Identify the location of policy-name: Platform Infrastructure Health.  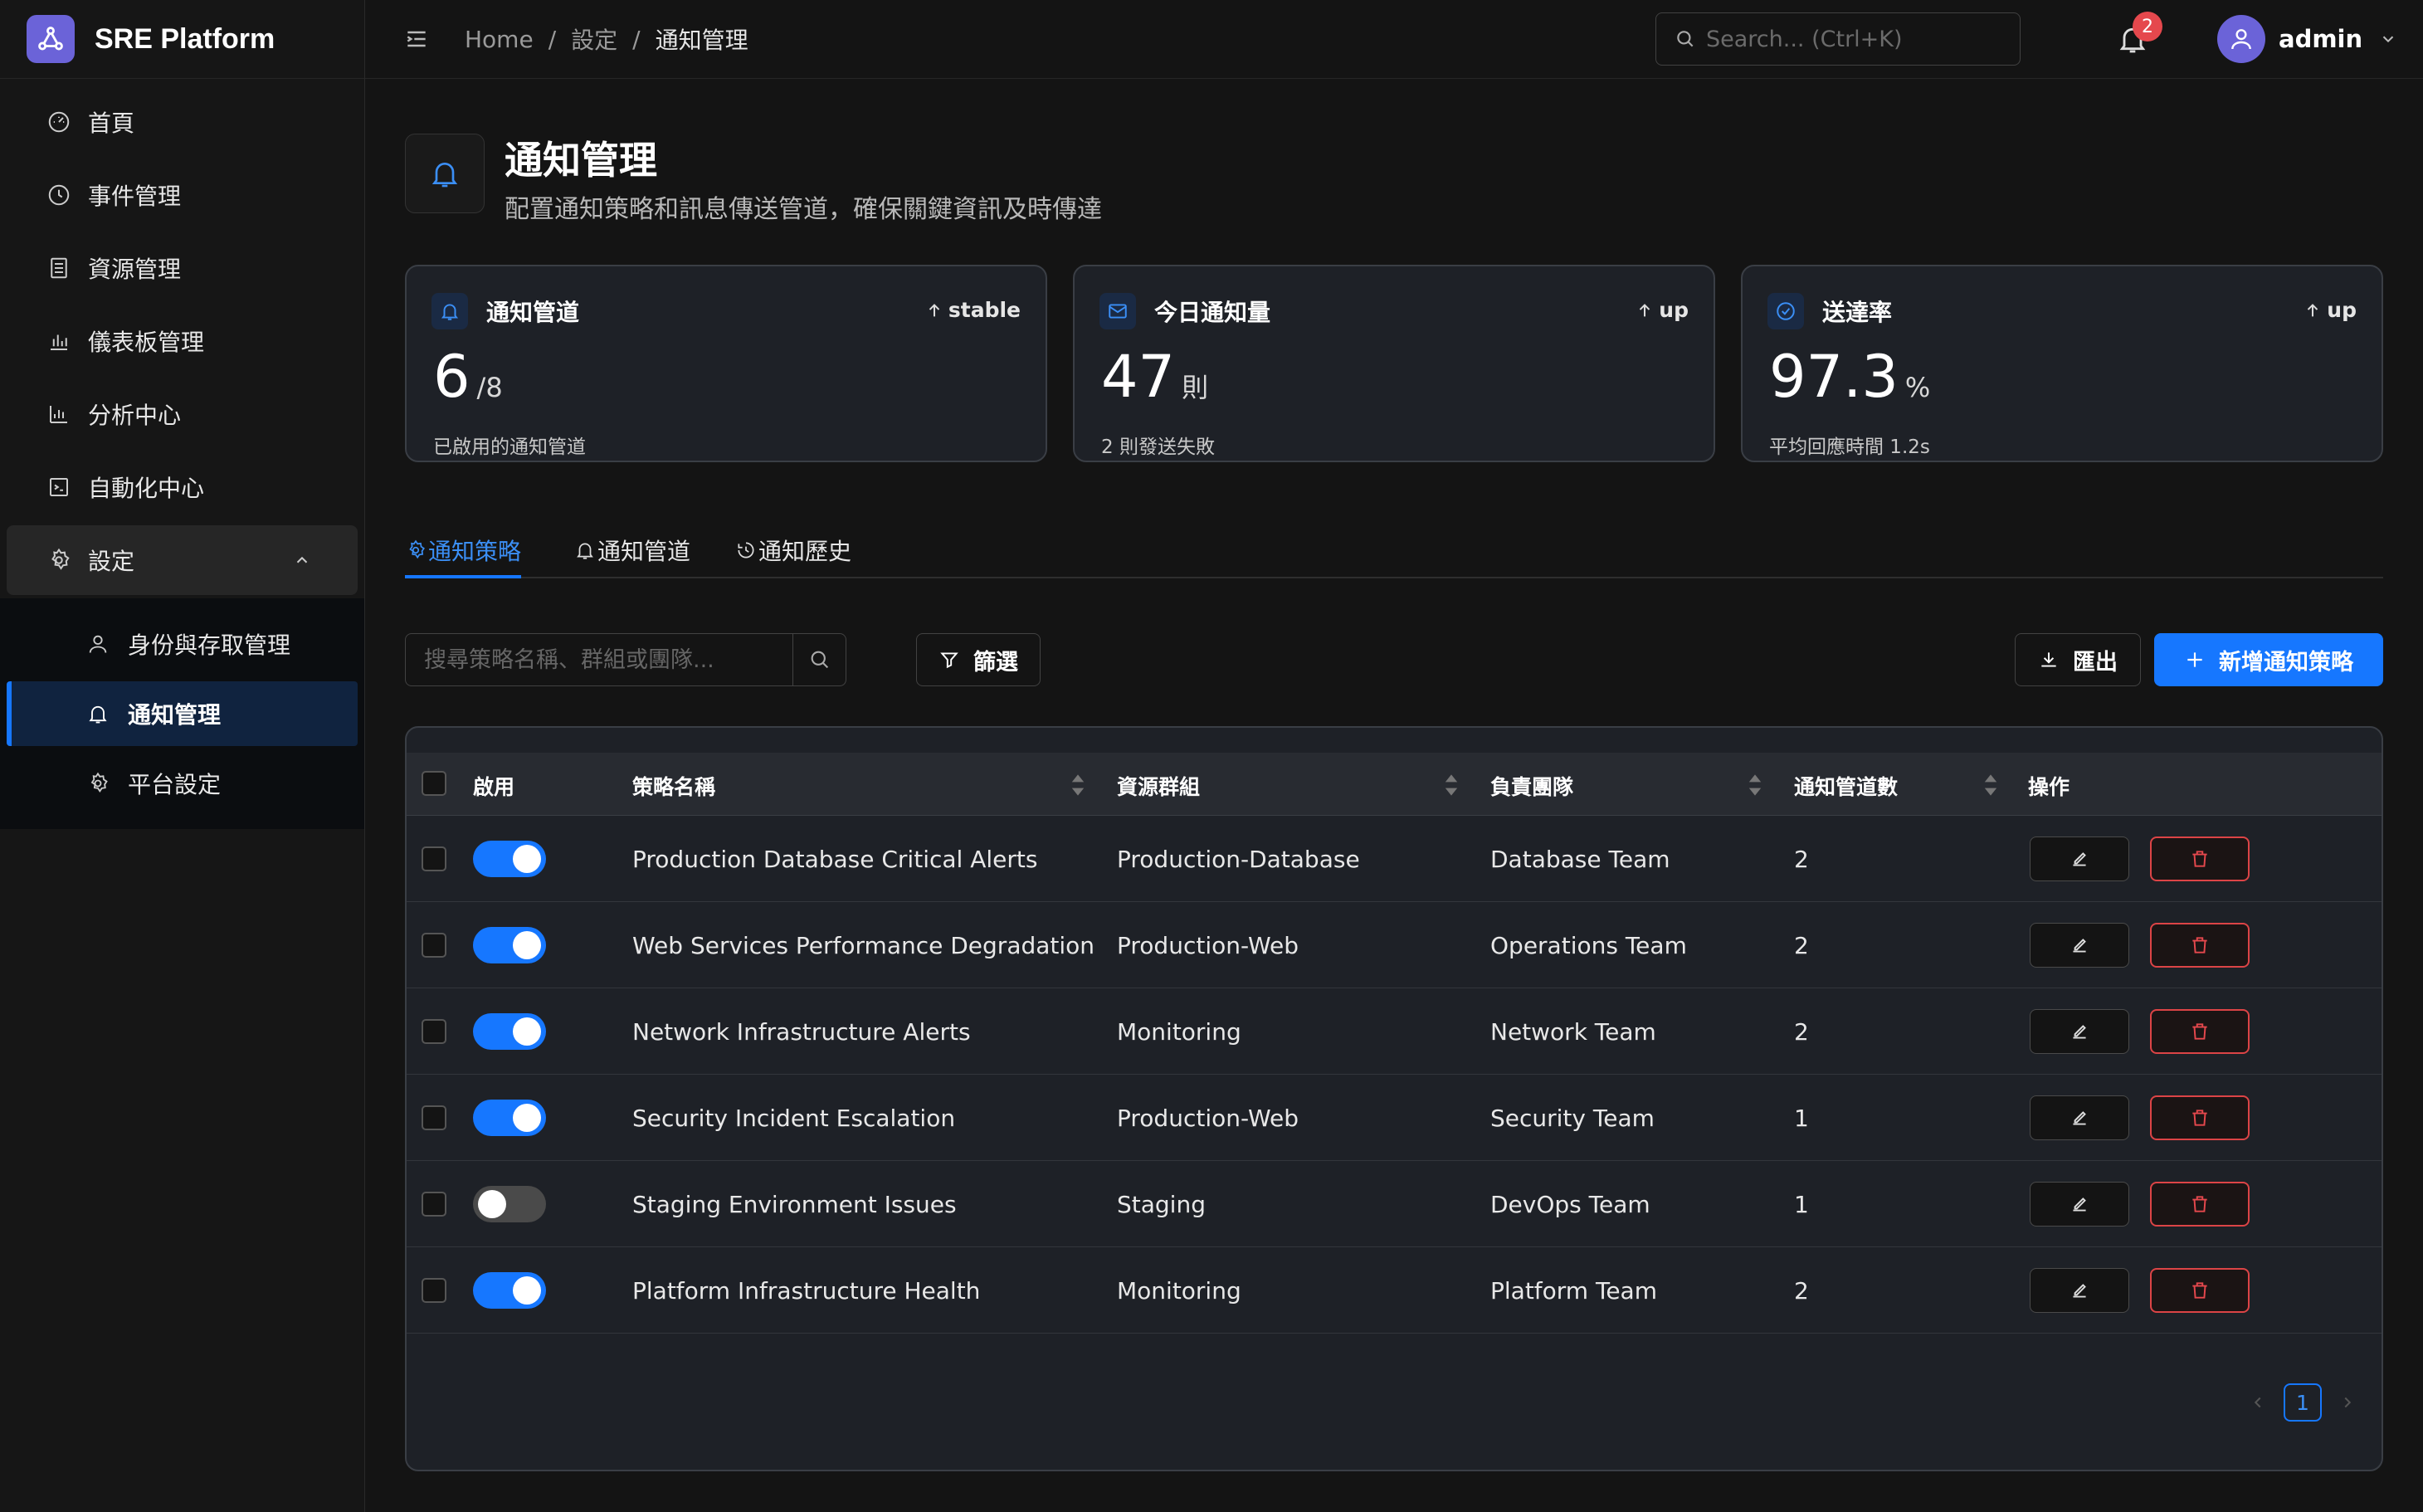
(806, 1291).